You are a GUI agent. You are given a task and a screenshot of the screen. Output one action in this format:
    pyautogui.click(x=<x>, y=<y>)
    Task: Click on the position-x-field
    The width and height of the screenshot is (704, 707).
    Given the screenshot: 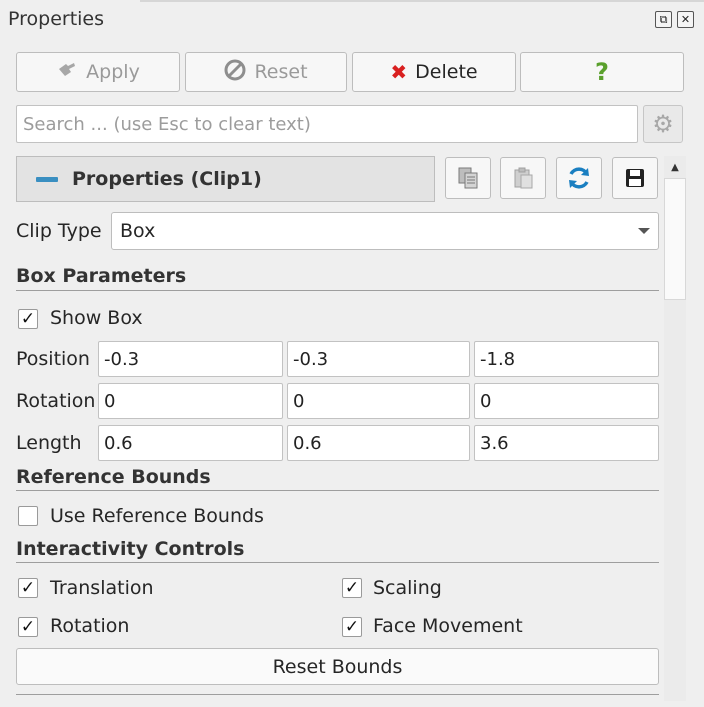 What is the action you would take?
    pyautogui.click(x=190, y=359)
    